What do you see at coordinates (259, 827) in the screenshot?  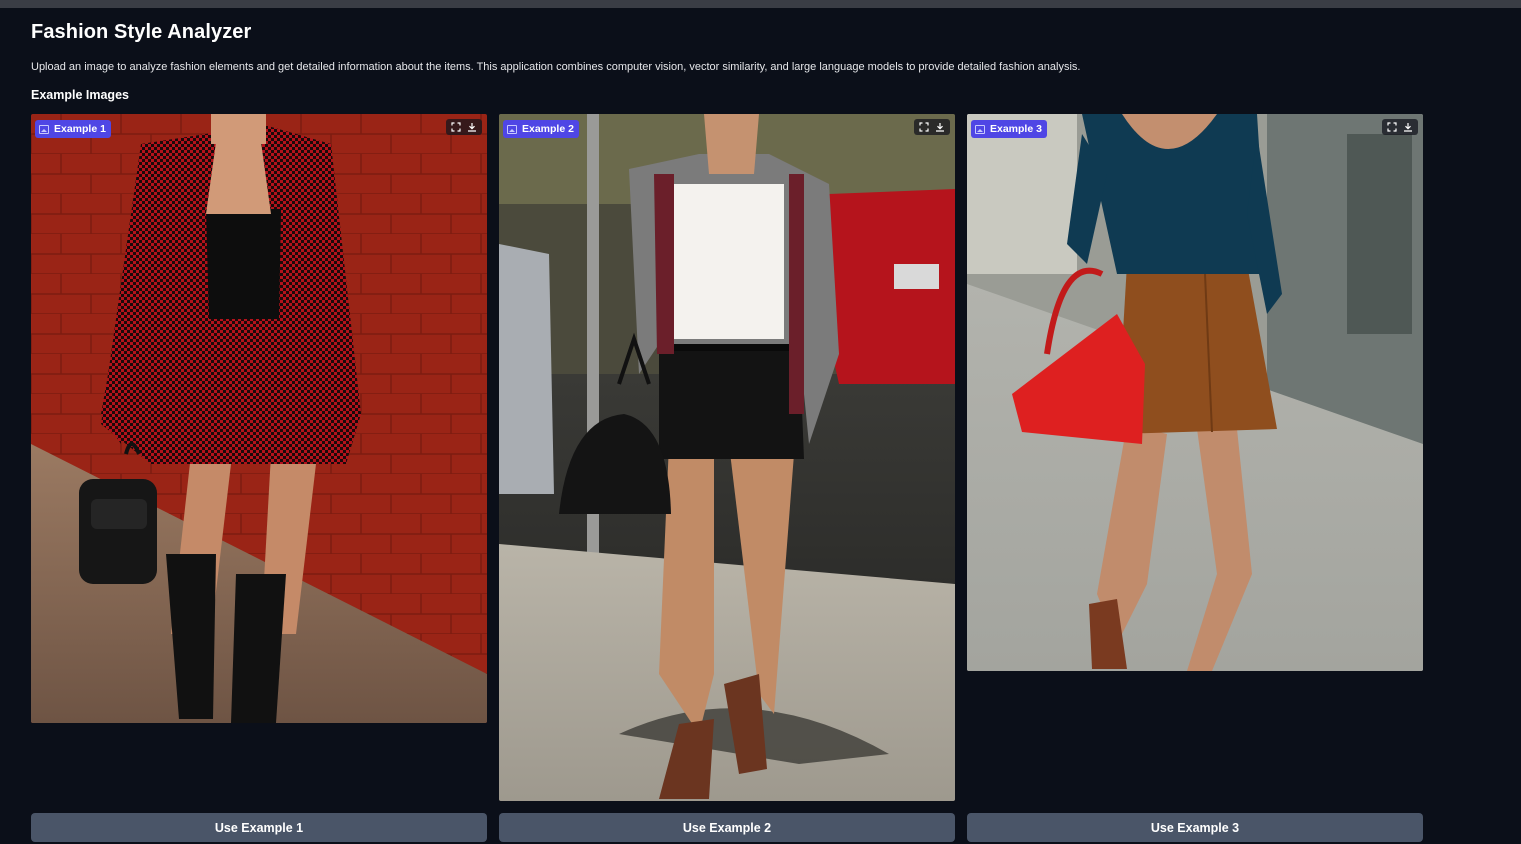 I see `use-example-1-button: Use Example 1` at bounding box center [259, 827].